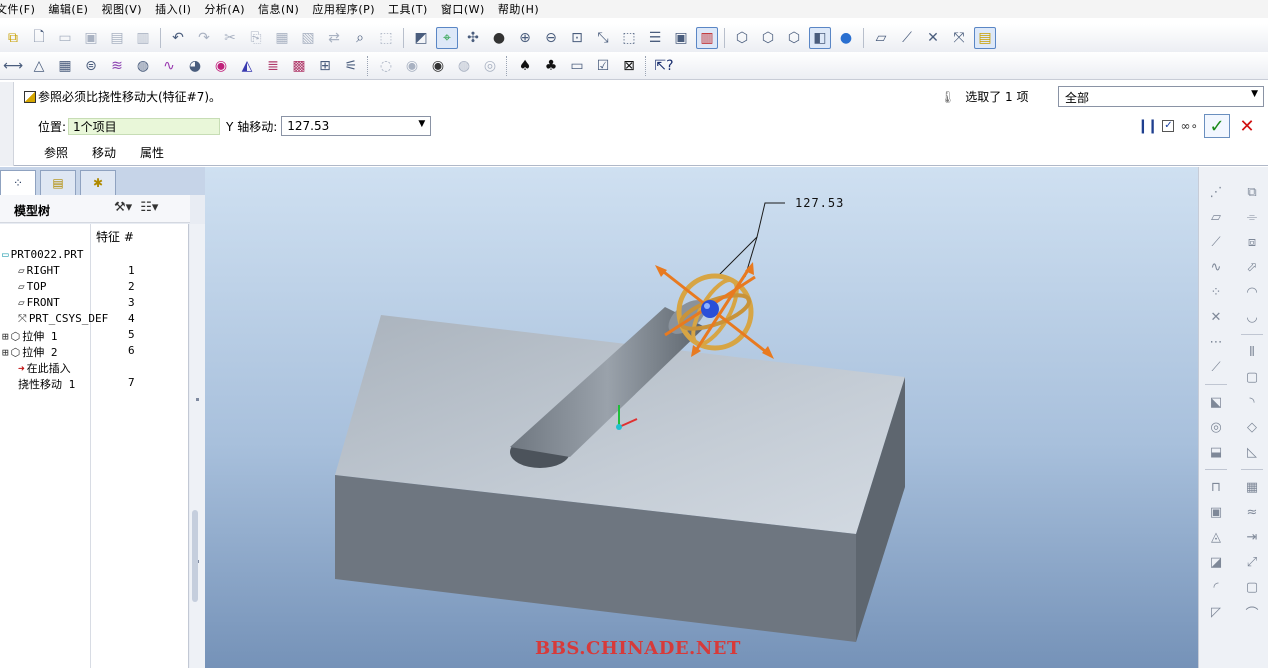 The height and width of the screenshot is (668, 1268). I want to click on tab-folder-browser: ▤, so click(58, 182).